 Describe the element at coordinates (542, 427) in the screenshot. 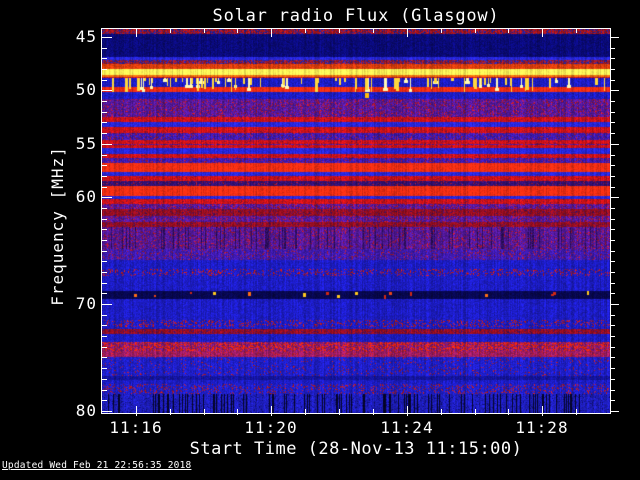

I see `x-tick-label: 11:28` at that location.